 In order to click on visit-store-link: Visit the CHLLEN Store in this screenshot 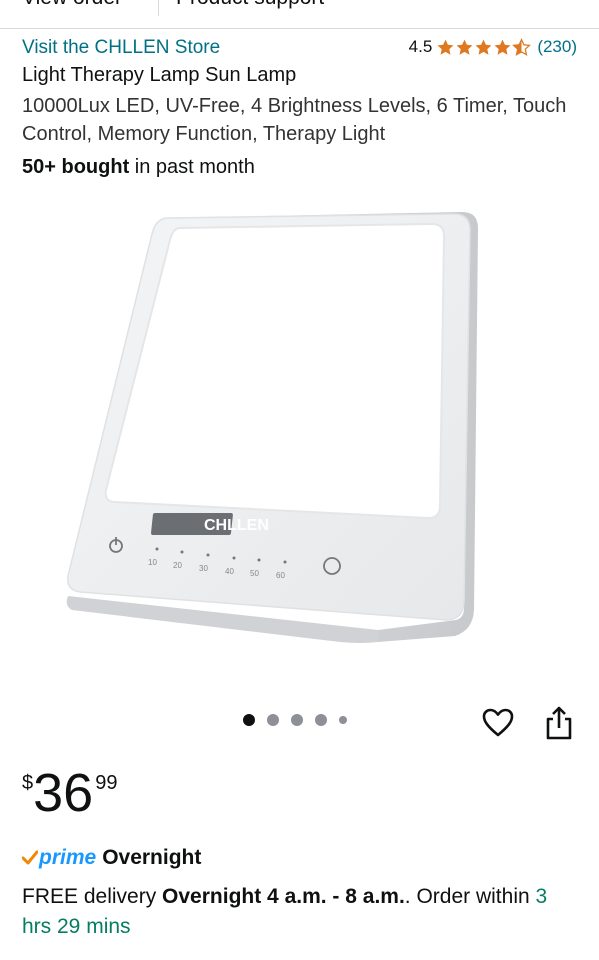, I will do `click(121, 48)`.